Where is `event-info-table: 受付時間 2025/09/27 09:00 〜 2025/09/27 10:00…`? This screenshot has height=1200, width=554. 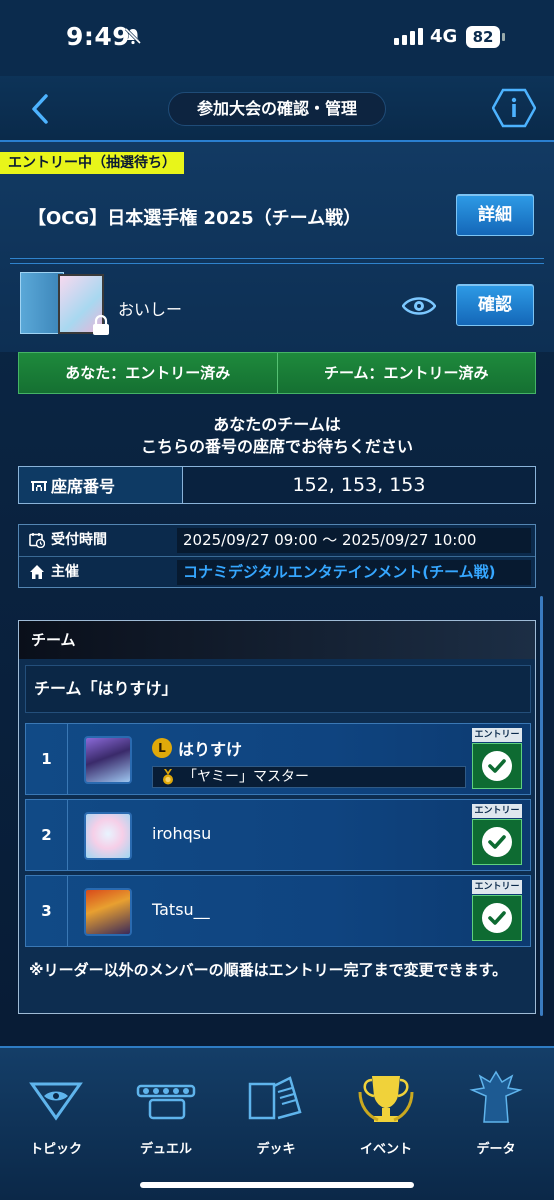 event-info-table: 受付時間 2025/09/27 09:00 〜 2025/09/27 10:00… is located at coordinates (277, 556).